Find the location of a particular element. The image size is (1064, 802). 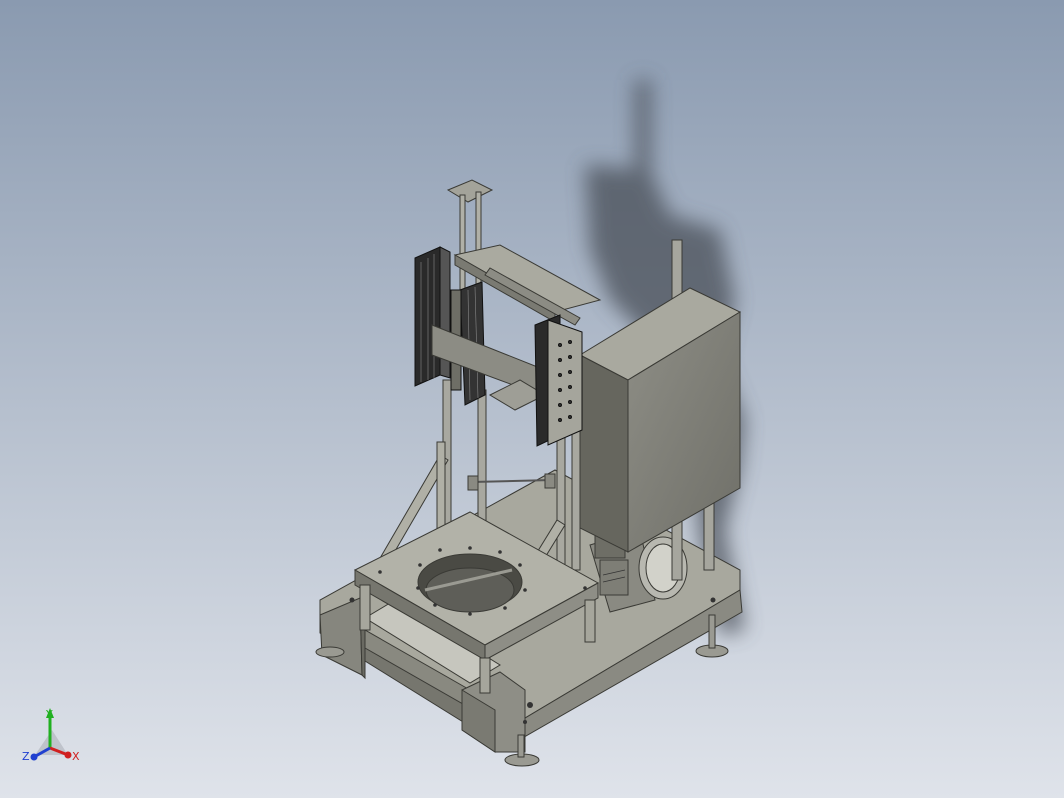

triad-label-y: Y is located at coordinates (49, 714).